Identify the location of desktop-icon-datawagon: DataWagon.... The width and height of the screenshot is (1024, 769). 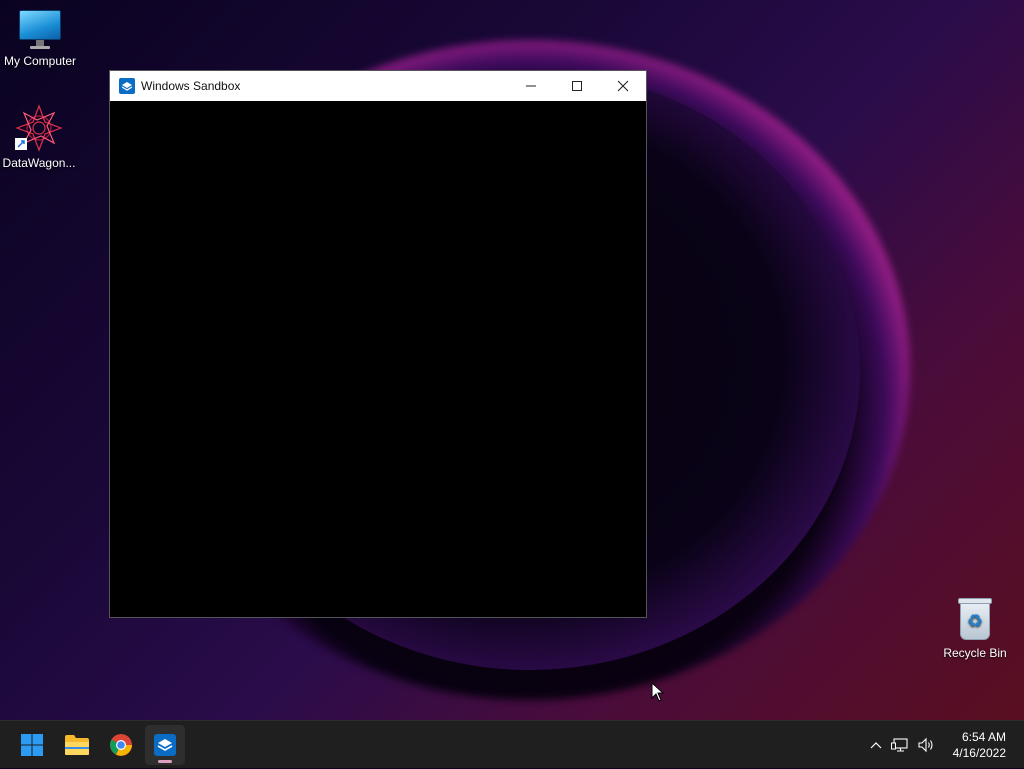
(39, 137).